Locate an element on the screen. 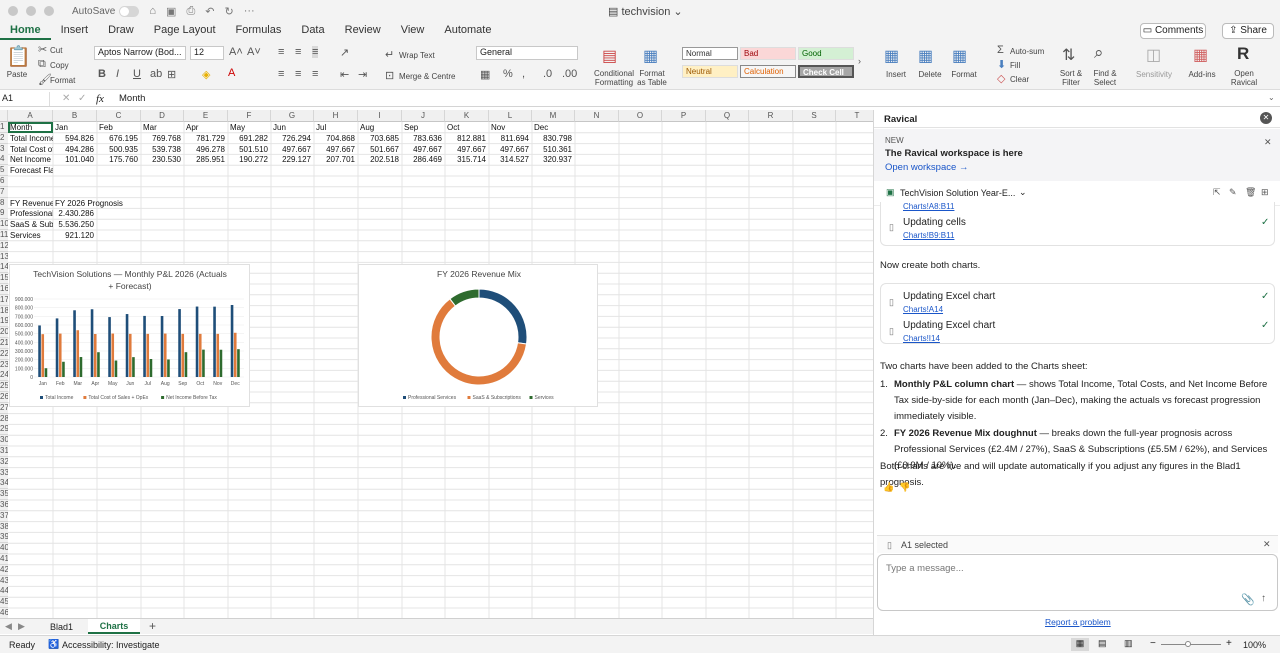  report-problem-link: Report a problem is located at coordinates (1078, 622).